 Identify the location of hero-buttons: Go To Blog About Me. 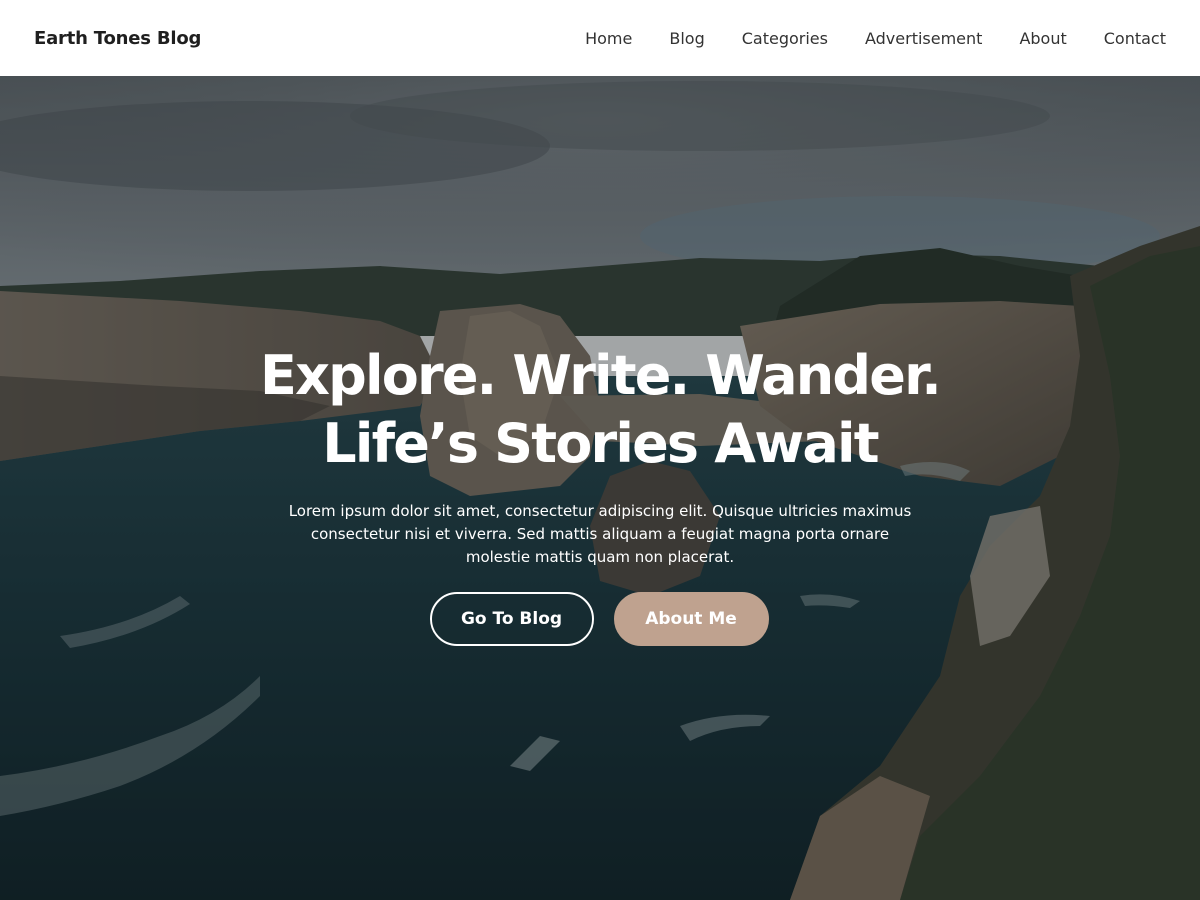
(600, 619).